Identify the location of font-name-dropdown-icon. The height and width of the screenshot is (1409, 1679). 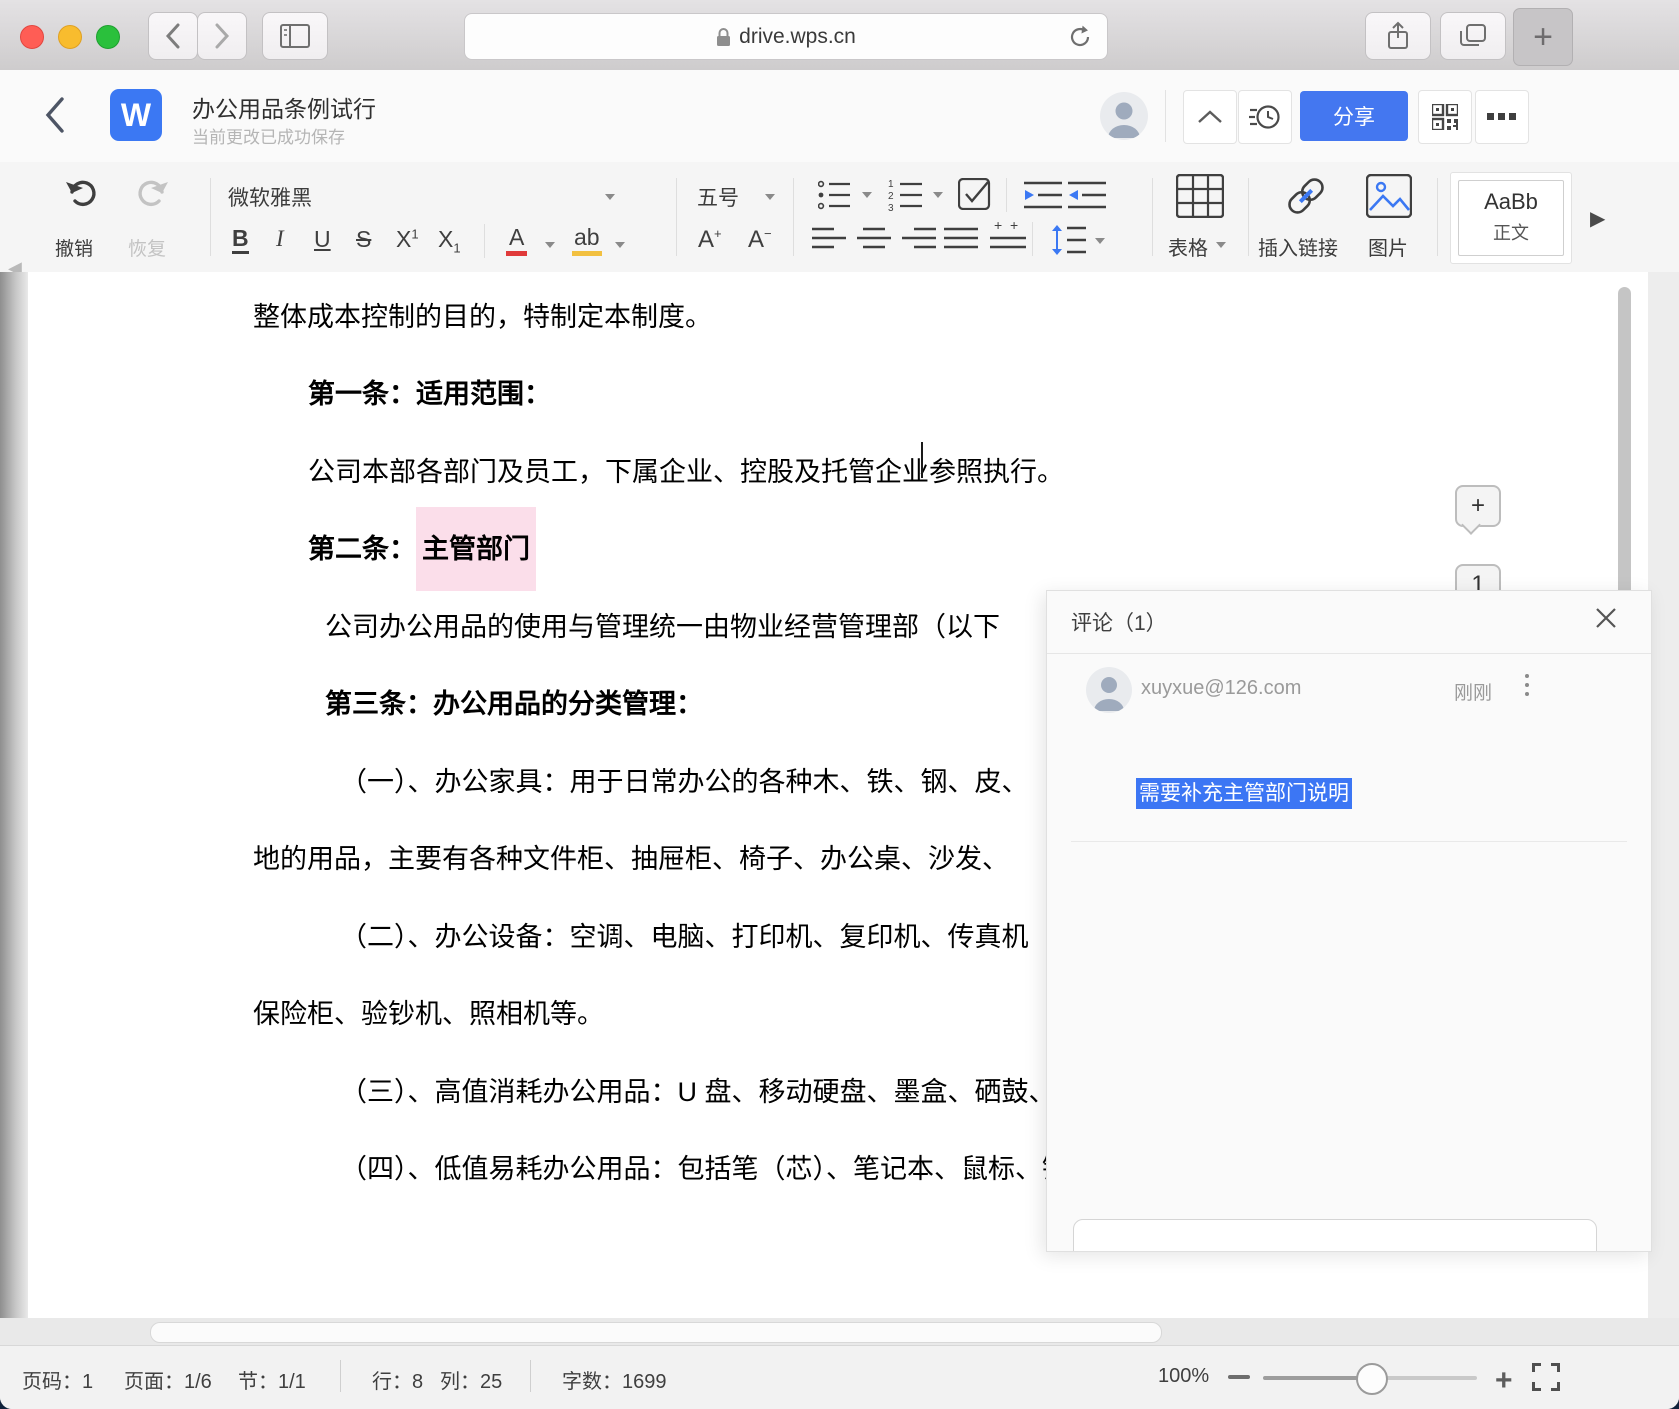
(610, 197).